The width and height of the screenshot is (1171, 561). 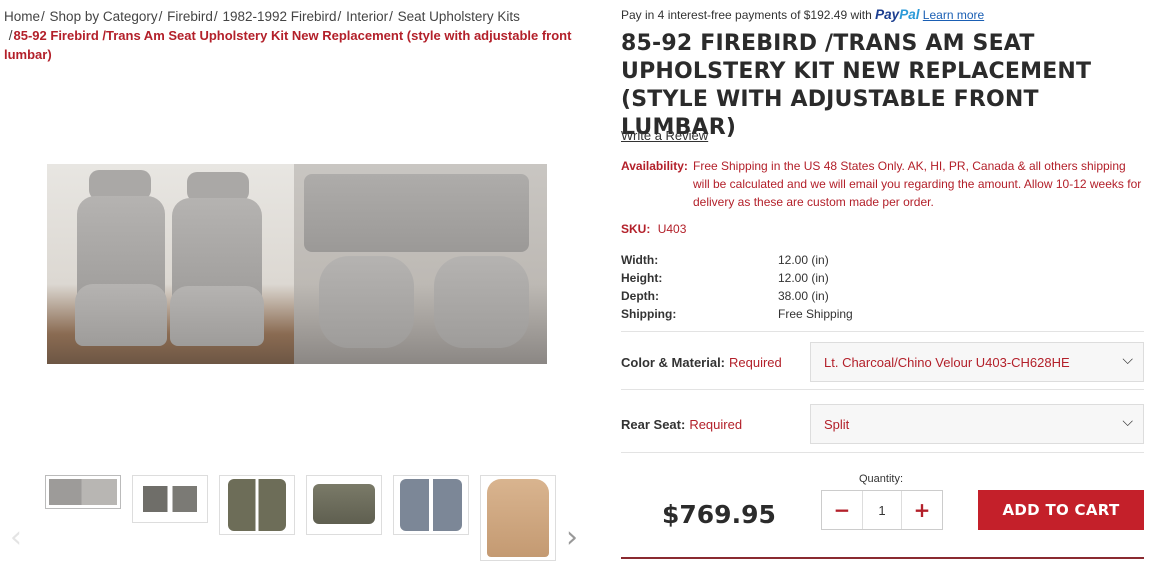 I want to click on rear-seat-option: Rear Seat: Required Split ⌵, so click(x=882, y=425).